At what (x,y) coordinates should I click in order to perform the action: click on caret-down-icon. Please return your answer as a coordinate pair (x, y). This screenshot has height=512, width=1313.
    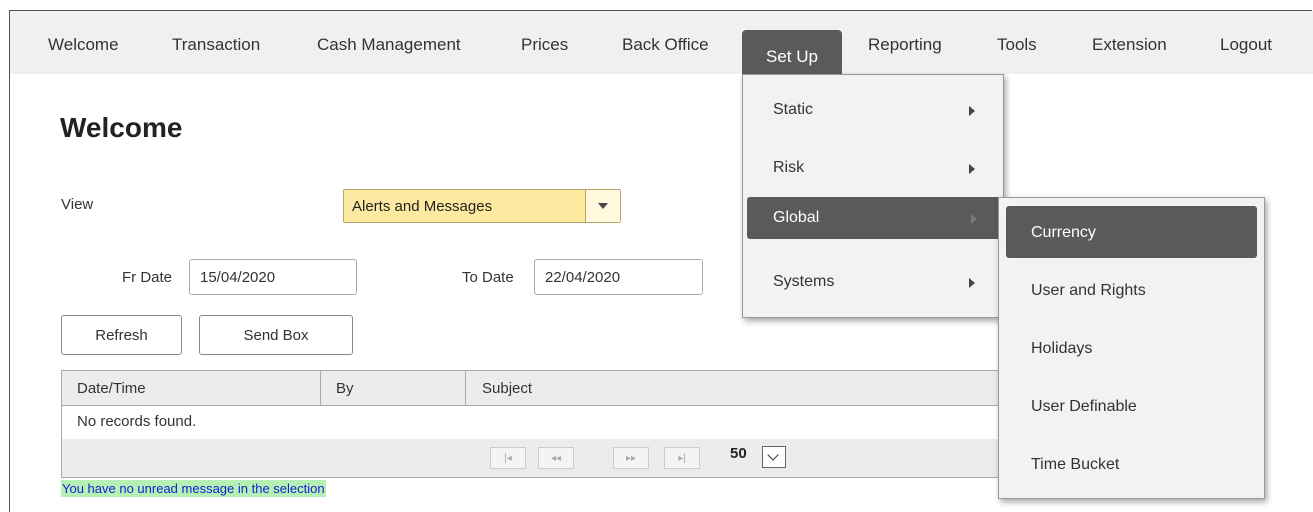
    Looking at the image, I should click on (603, 206).